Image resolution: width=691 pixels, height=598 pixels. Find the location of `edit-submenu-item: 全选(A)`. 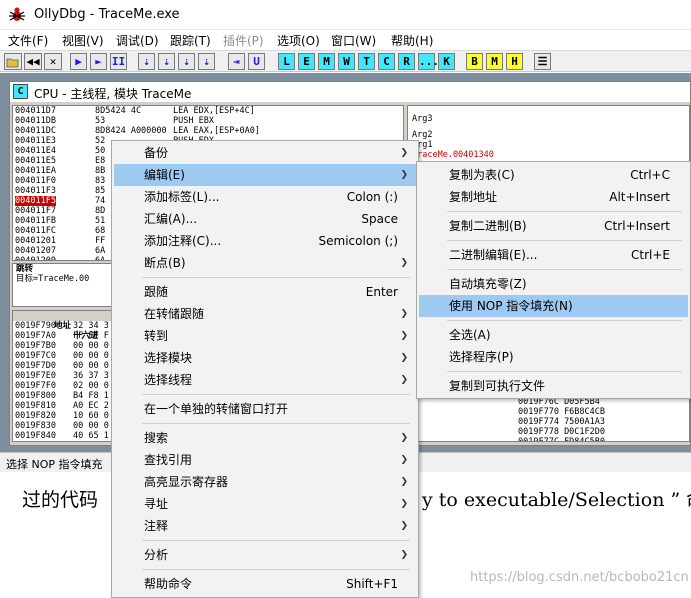

edit-submenu-item: 全选(A) is located at coordinates (553, 335).